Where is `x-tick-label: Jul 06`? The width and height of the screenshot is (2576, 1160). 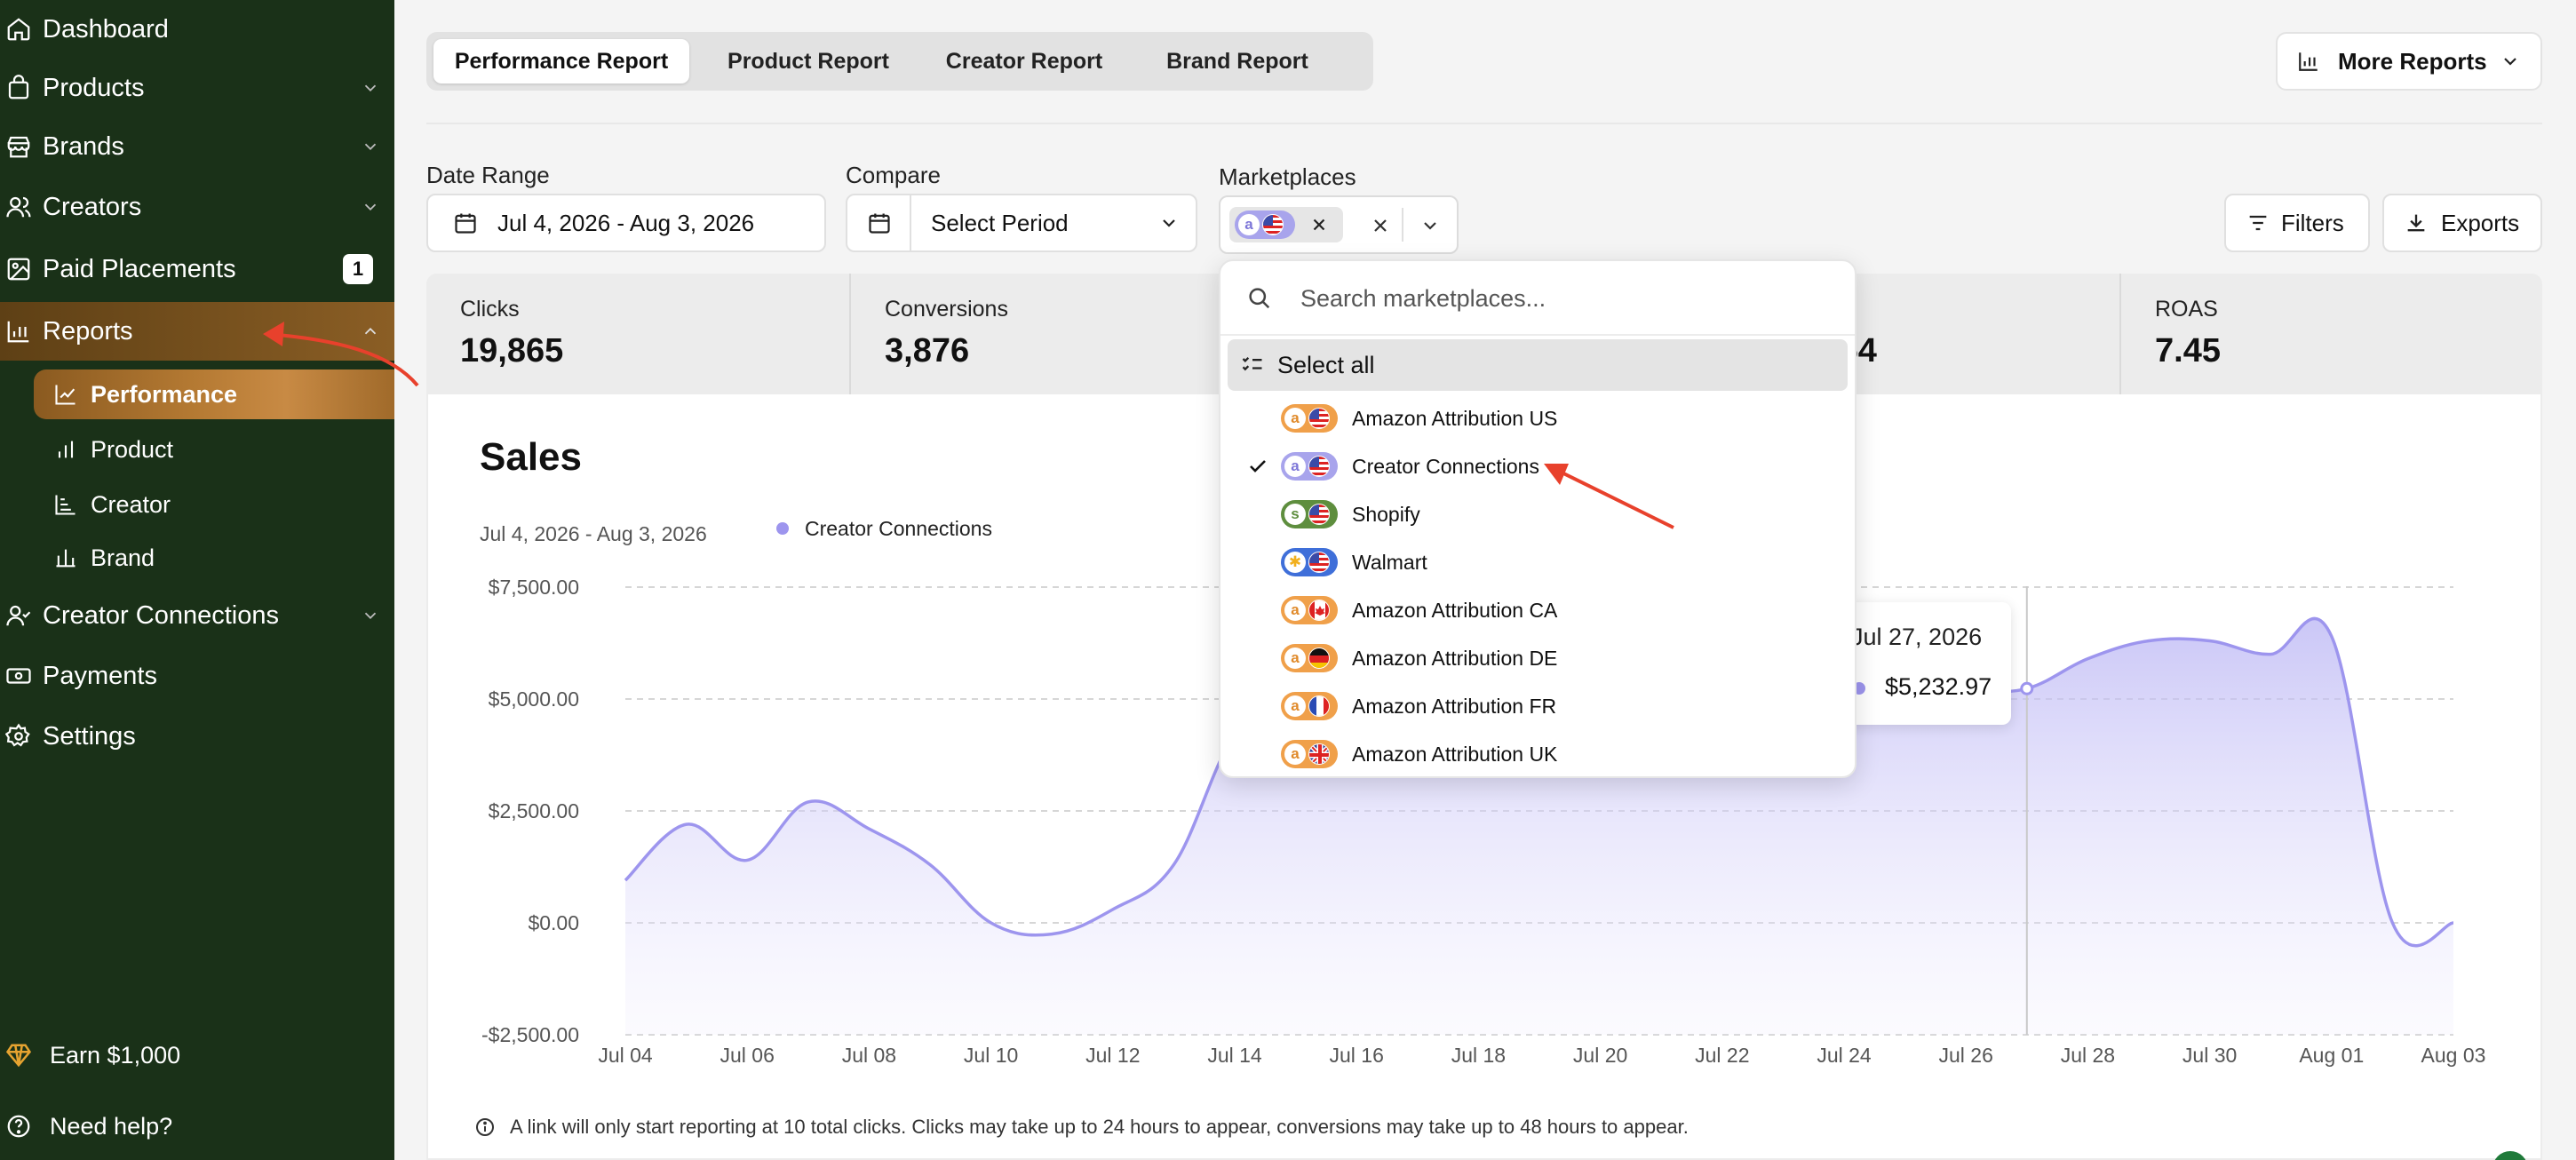 x-tick-label: Jul 06 is located at coordinates (747, 1055).